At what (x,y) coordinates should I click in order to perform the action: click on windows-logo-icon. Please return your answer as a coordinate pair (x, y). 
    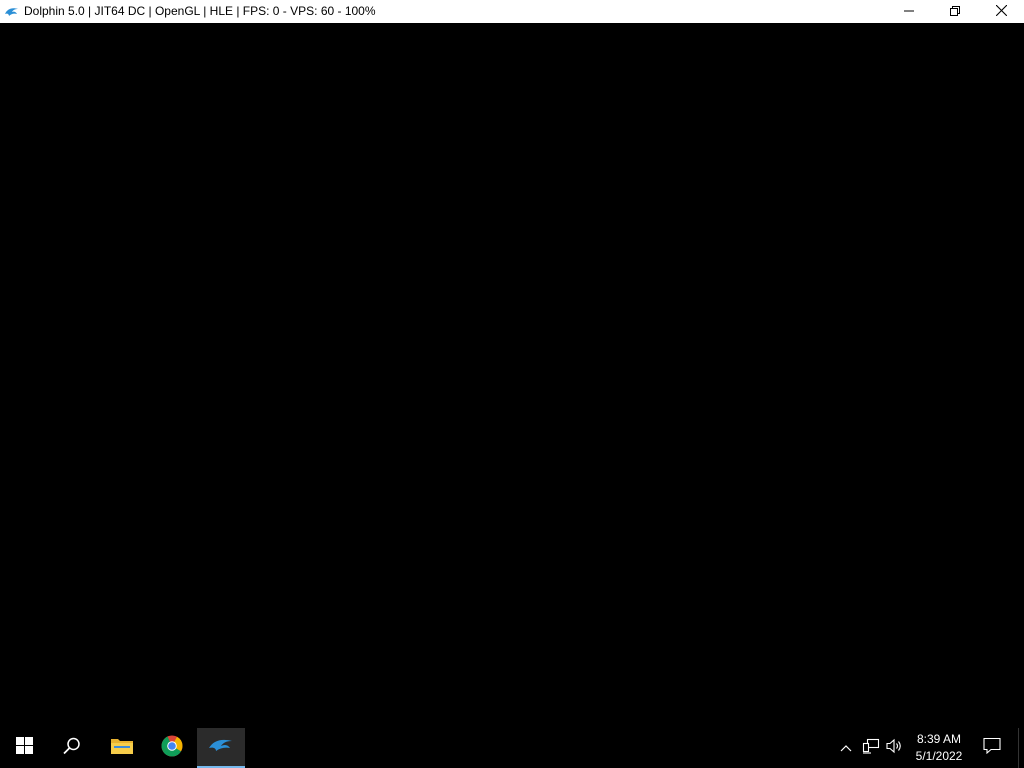
    Looking at the image, I should click on (24, 748).